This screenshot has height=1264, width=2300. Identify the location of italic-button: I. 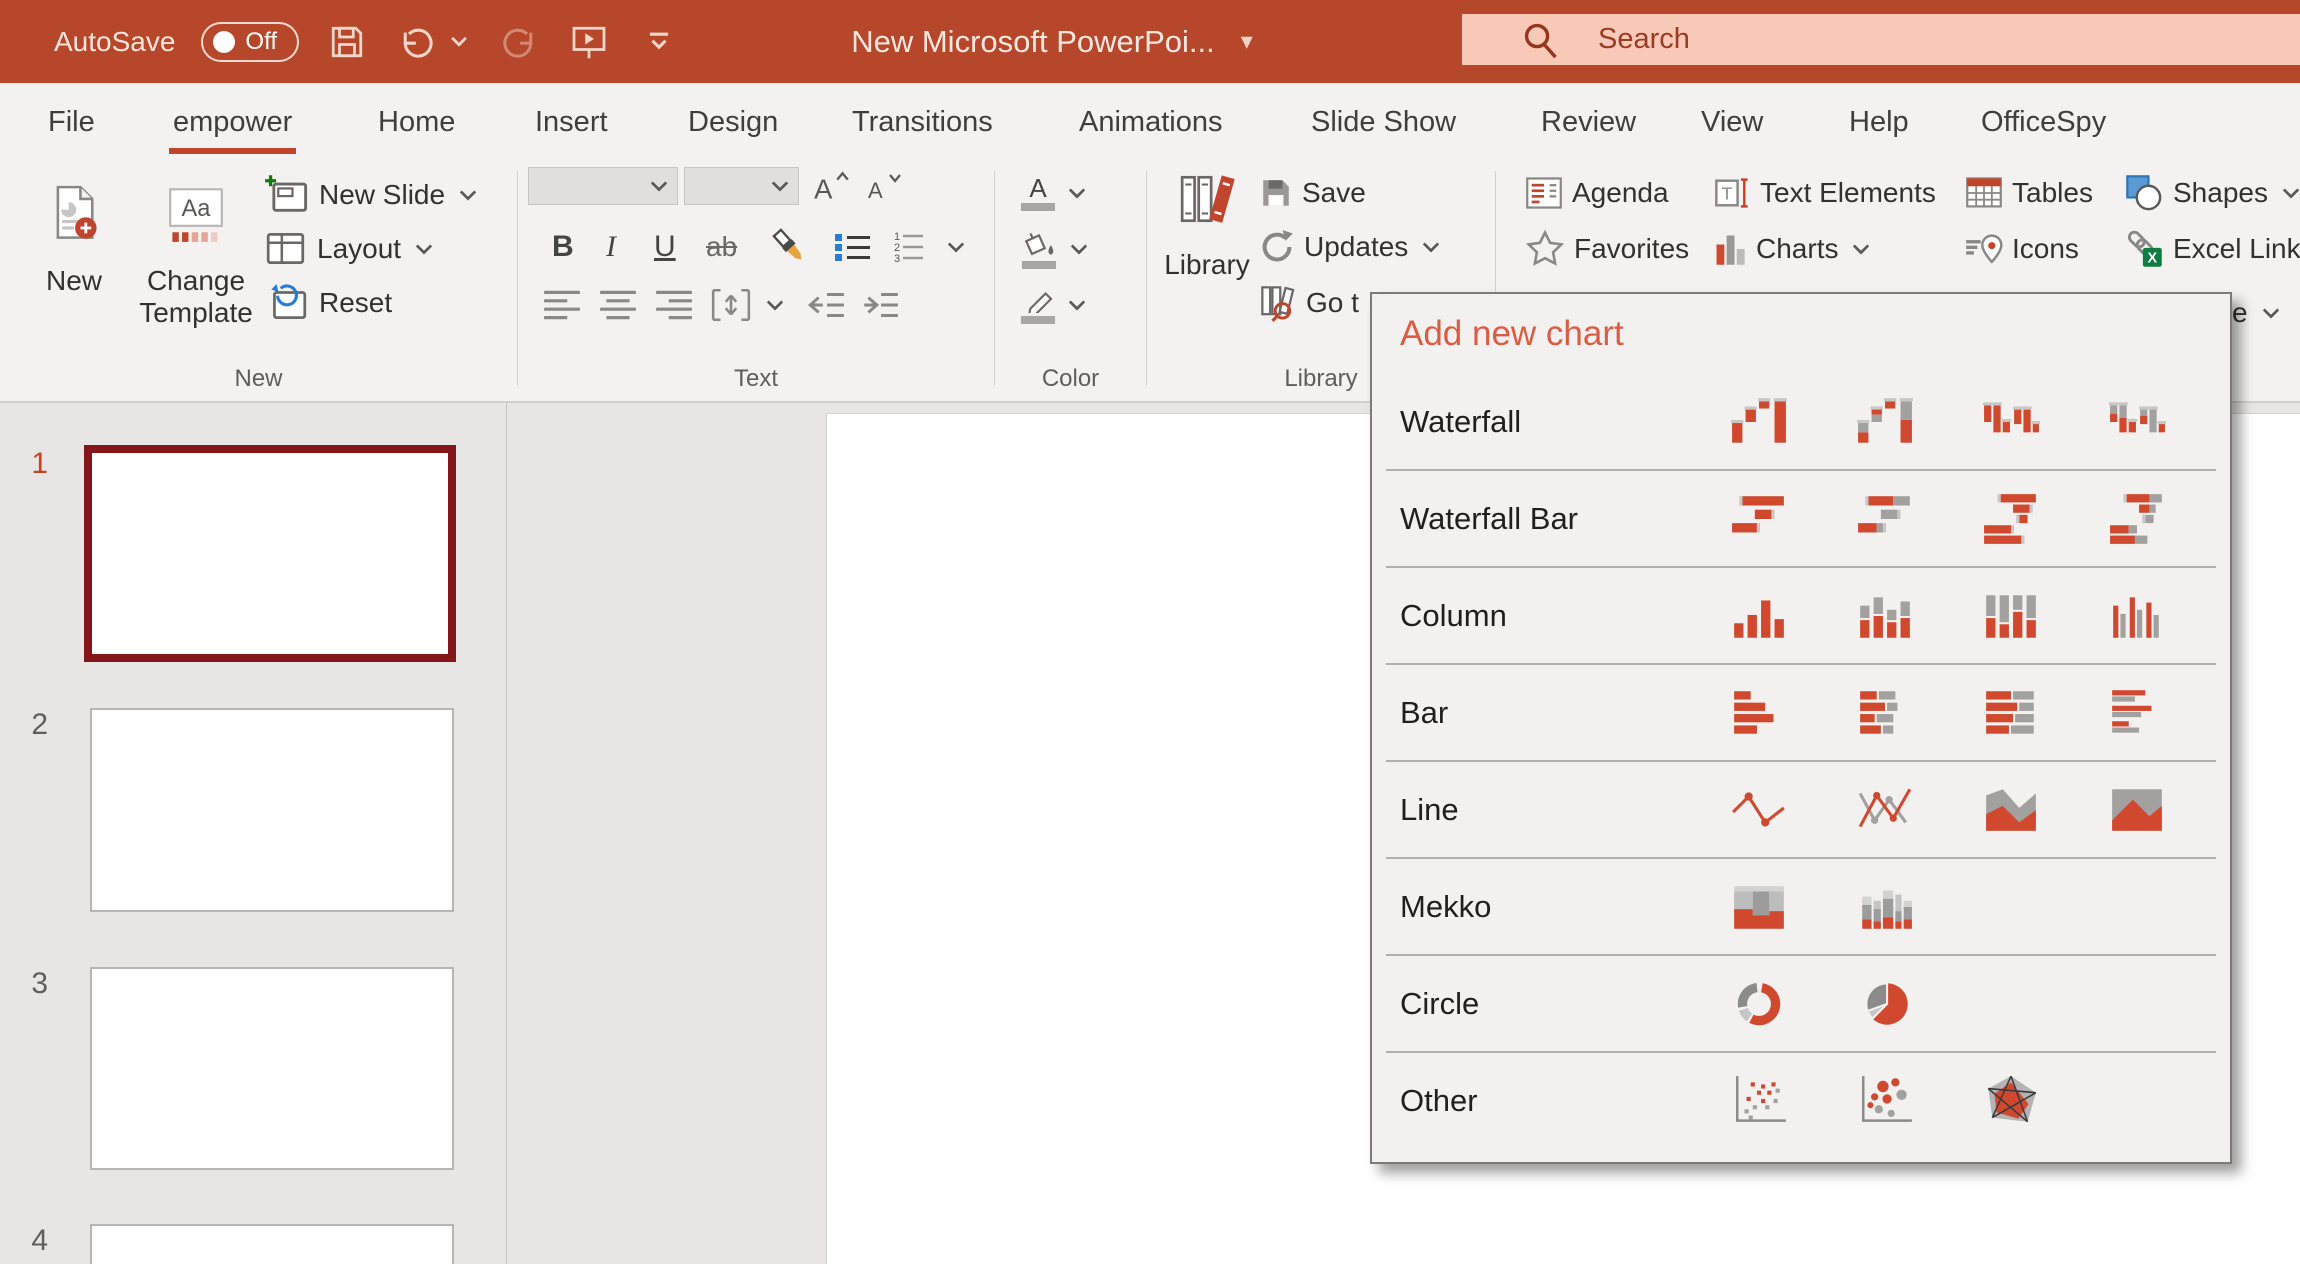
(611, 247).